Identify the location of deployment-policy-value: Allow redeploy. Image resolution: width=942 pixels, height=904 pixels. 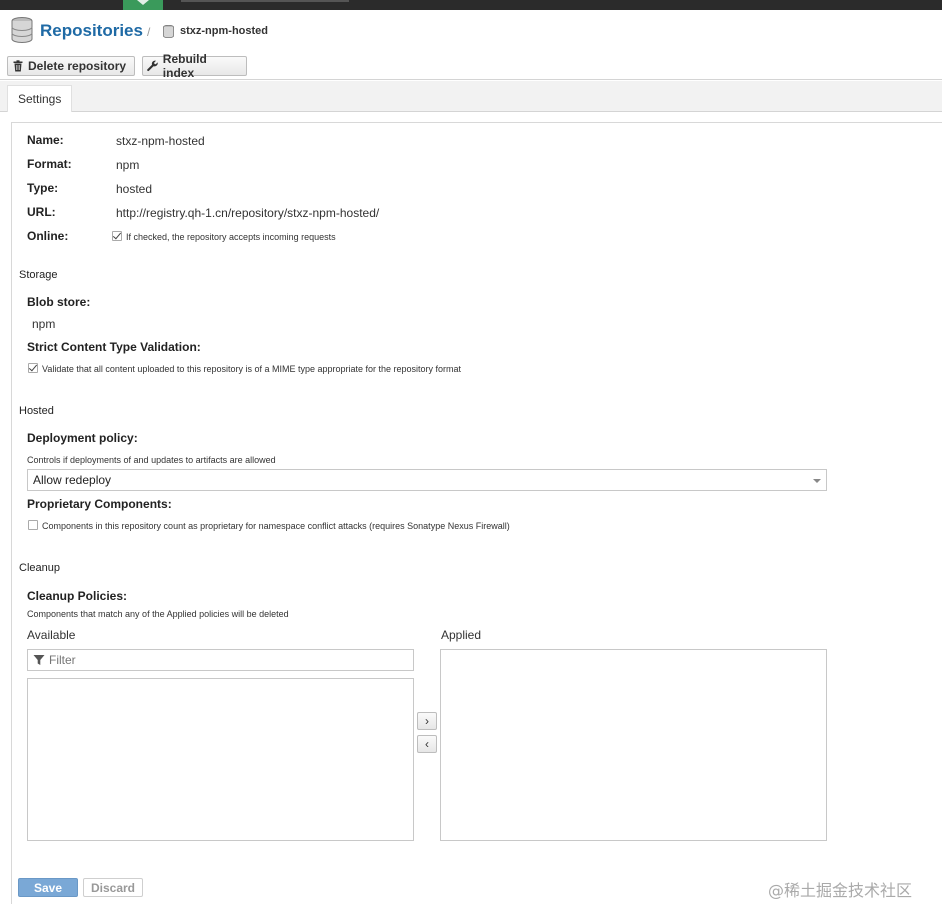
(72, 480).